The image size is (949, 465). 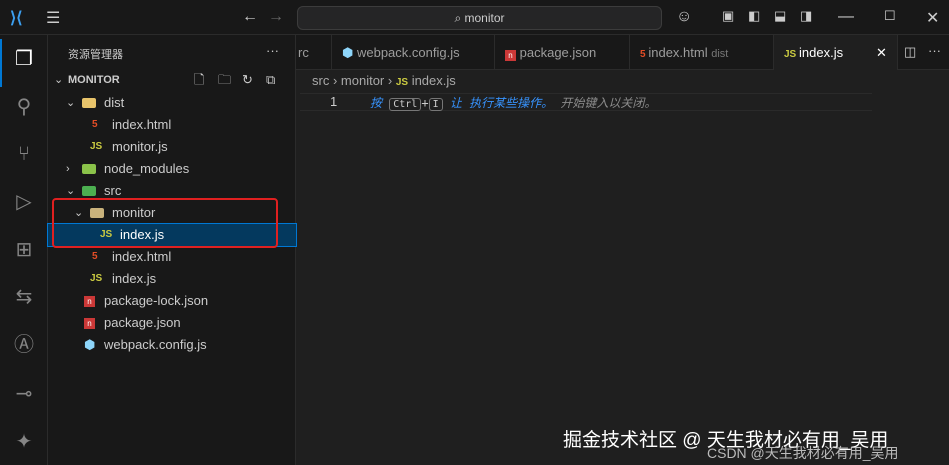 I want to click on command-search: ⌕ monitor, so click(x=479, y=18).